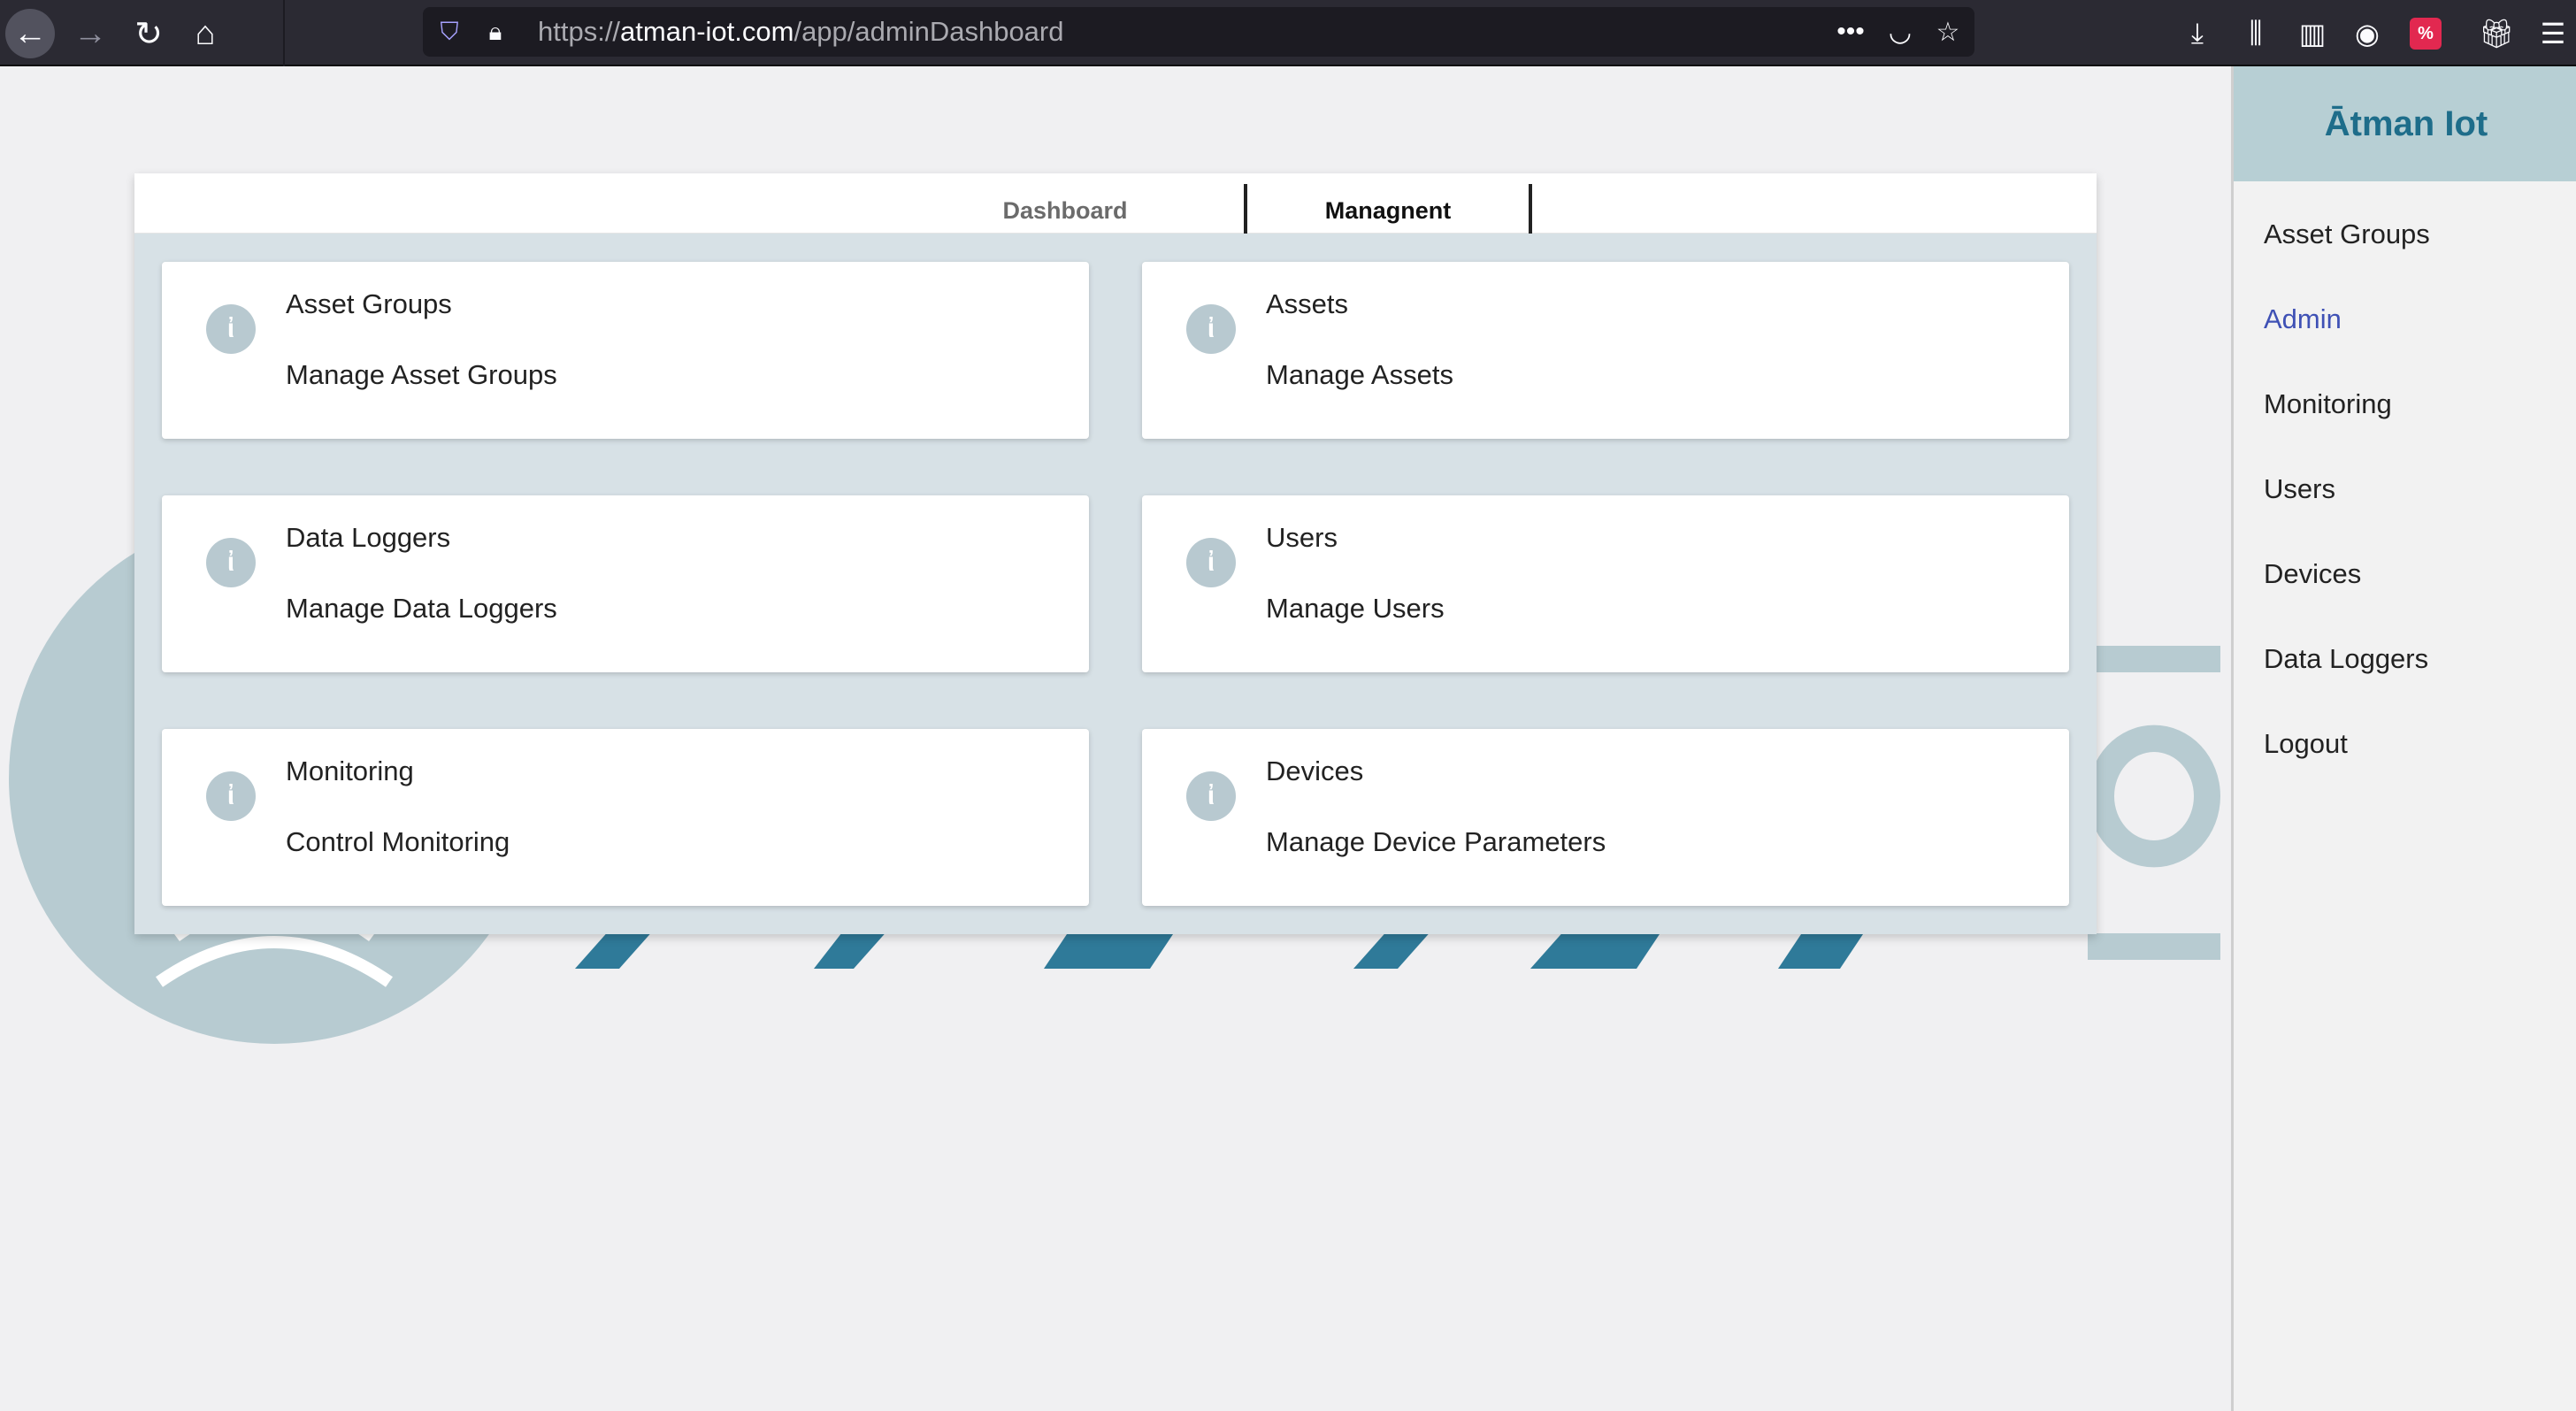 This screenshot has height=1411, width=2576. I want to click on url-text: https://atman-iot.com/app/adminDashboard, so click(801, 32).